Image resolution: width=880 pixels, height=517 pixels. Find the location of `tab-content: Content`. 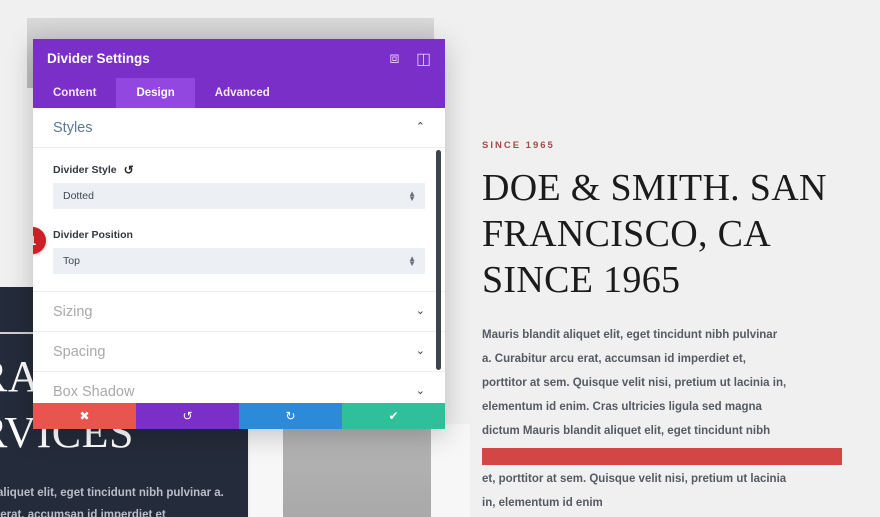

tab-content: Content is located at coordinates (74, 93).